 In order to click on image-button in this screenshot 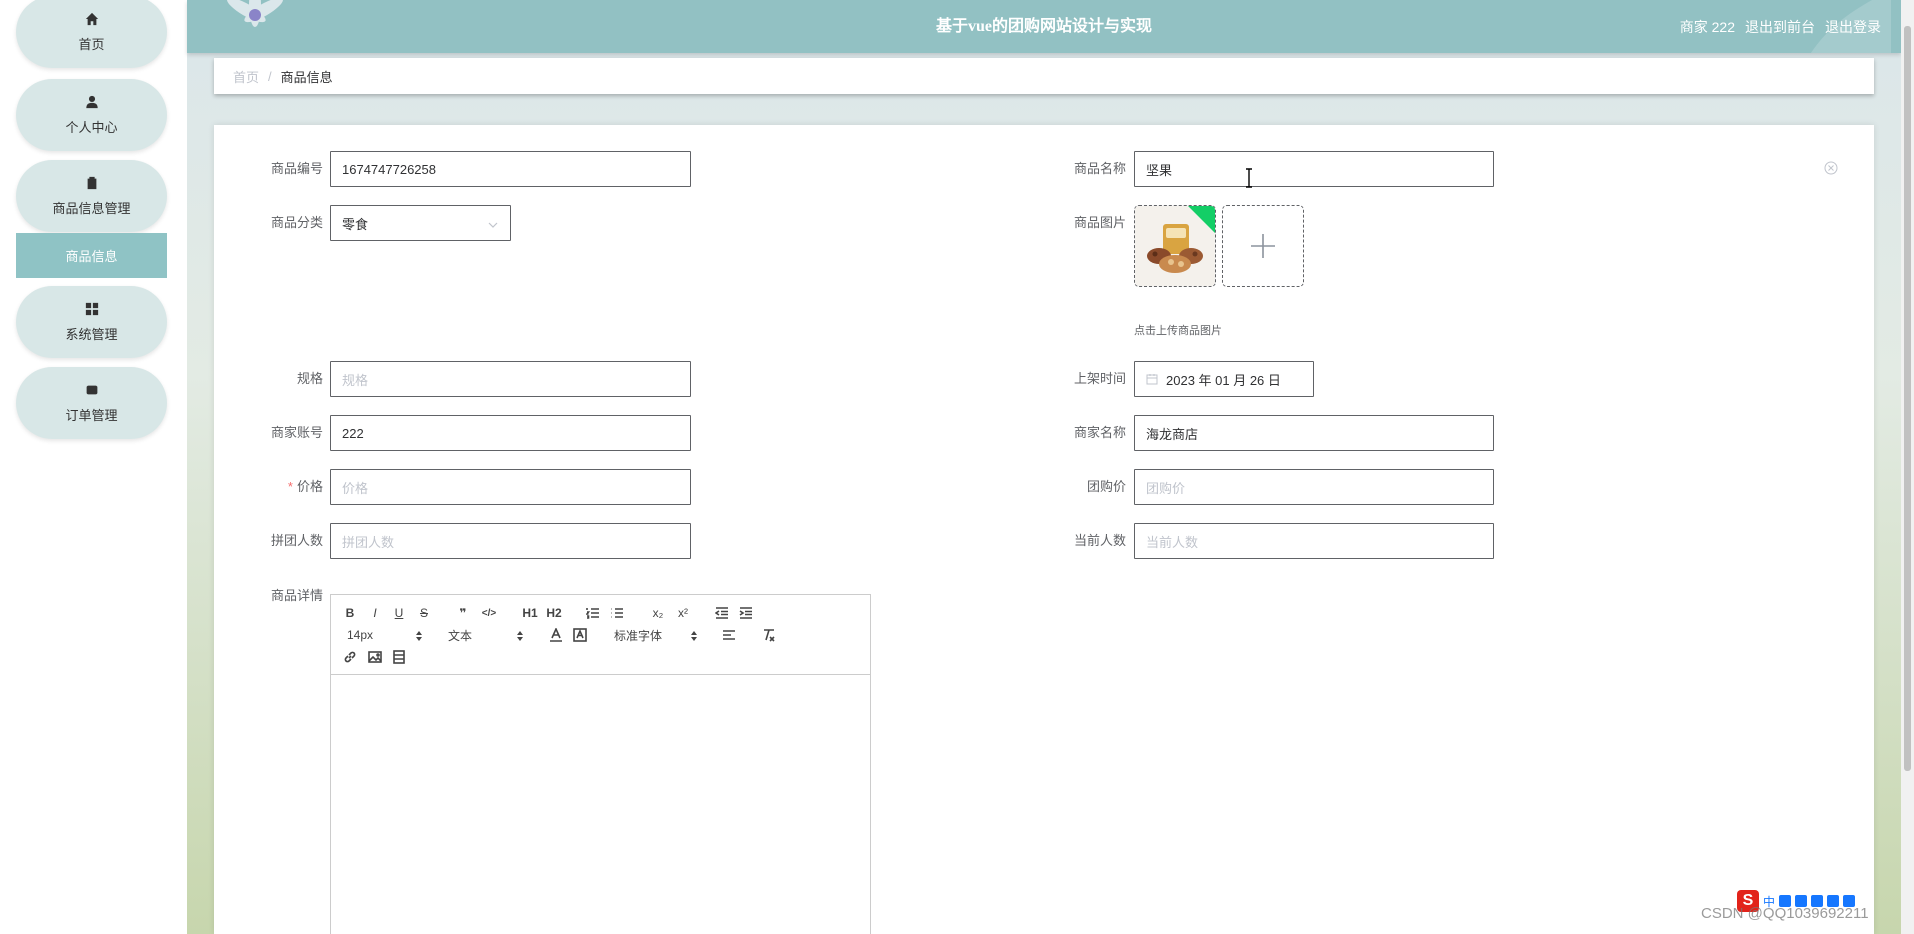, I will do `click(375, 657)`.